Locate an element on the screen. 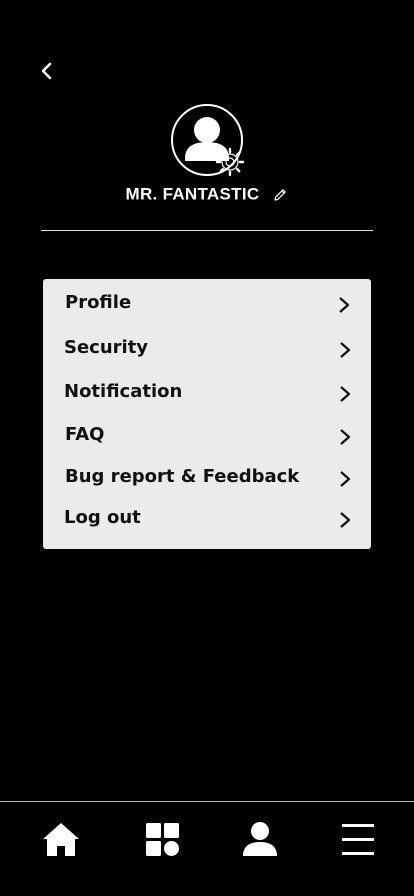 This screenshot has width=414, height=896. menu-item-label: Security is located at coordinates (106, 347).